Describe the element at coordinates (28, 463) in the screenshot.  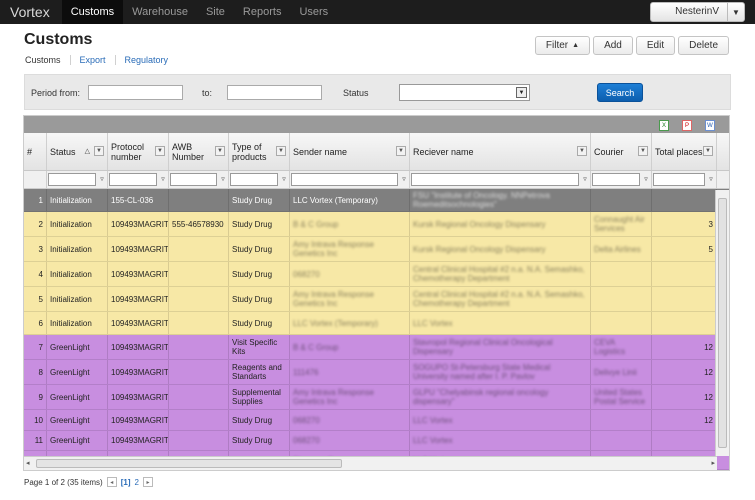
I see `scroll-left-icon: ◂` at that location.